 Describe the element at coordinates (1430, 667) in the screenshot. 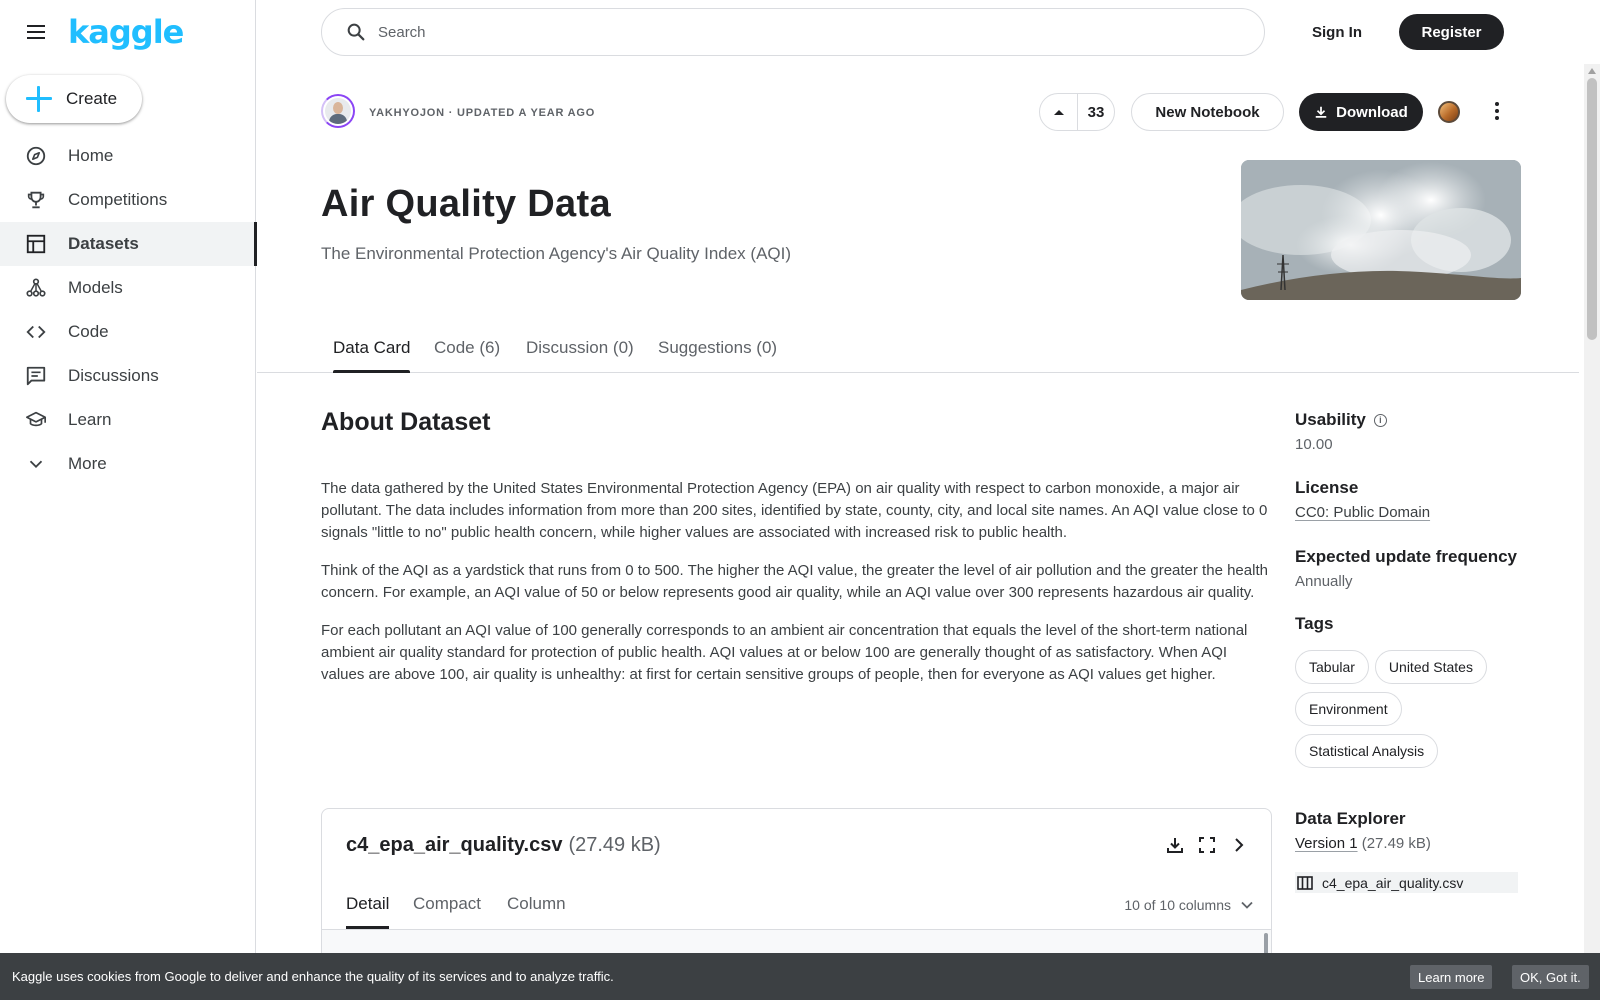

I see `tag-chip: United States` at that location.